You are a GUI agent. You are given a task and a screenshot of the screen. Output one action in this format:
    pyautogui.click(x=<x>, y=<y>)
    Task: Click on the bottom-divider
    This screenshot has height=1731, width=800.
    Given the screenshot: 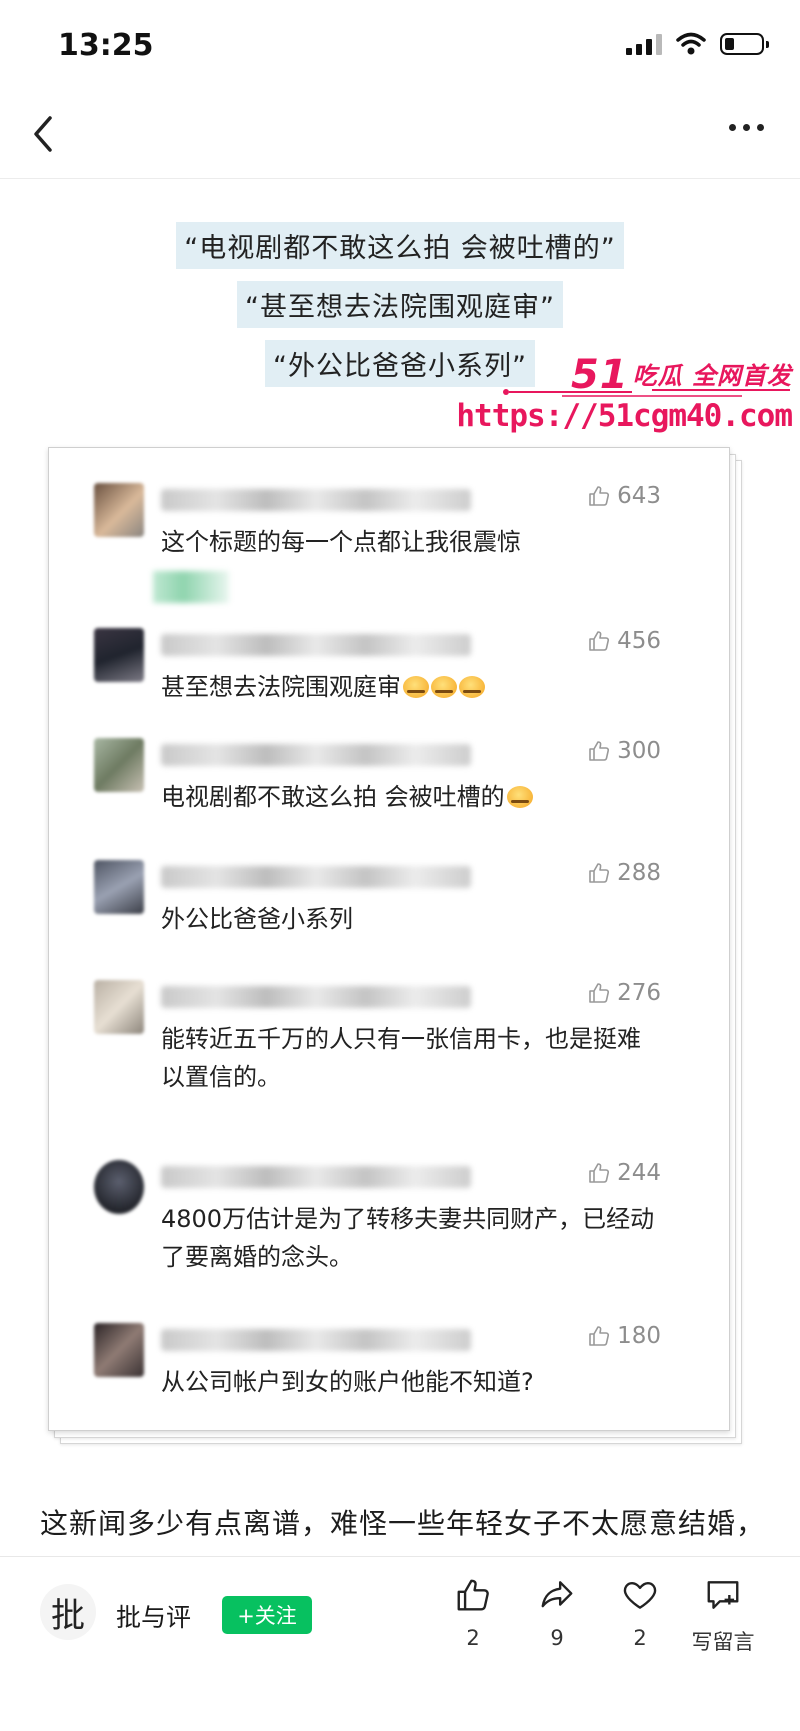 What is the action you would take?
    pyautogui.click(x=400, y=1556)
    